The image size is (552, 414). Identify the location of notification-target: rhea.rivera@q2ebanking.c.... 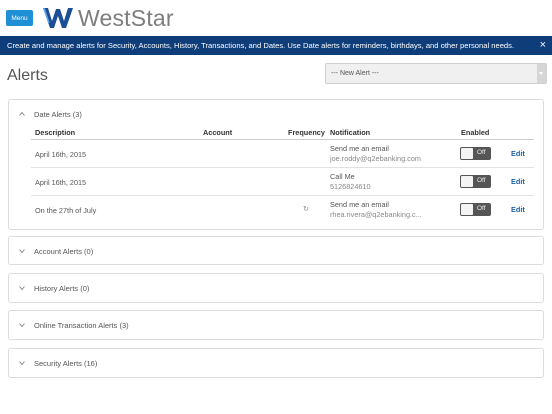
(376, 214).